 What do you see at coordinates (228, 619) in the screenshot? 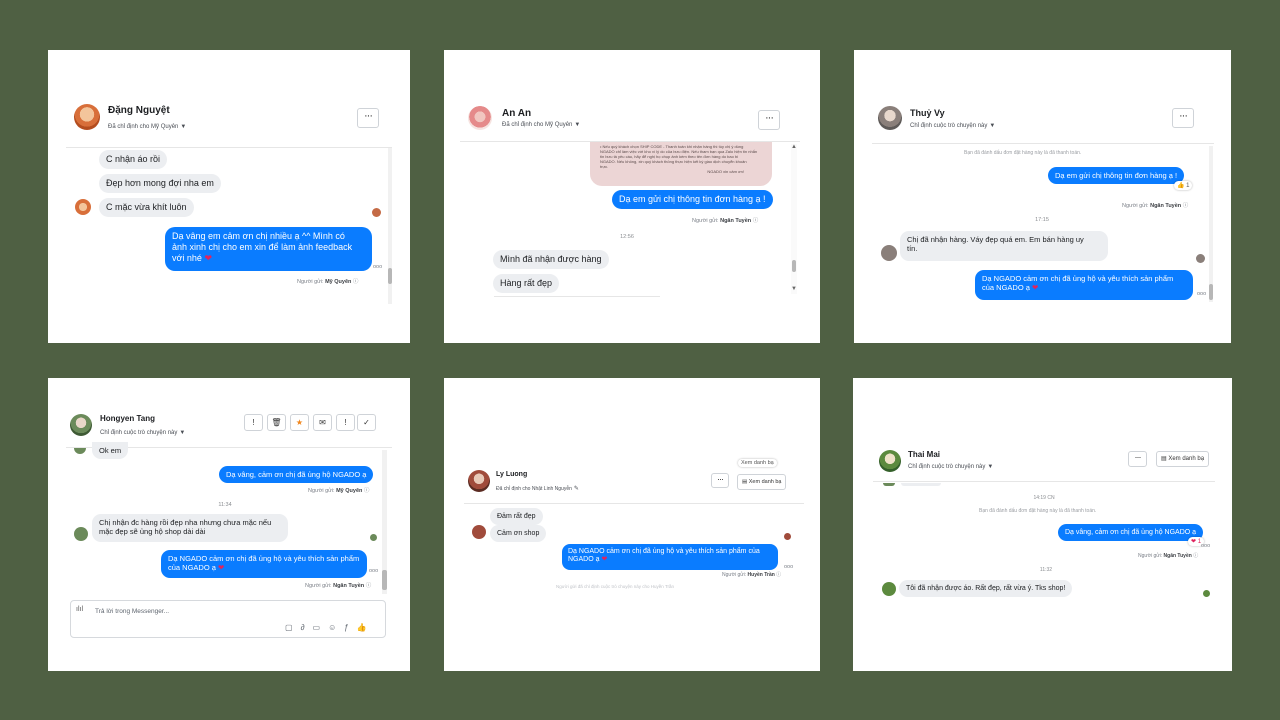
I see `message-composer: ılıl Trả lời trong Messenger... ▢∂▭☺ƒ👍` at bounding box center [228, 619].